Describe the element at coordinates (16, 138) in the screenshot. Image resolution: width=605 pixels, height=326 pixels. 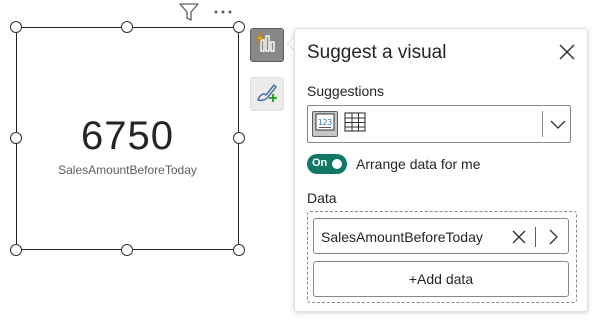
I see `resize-handle-left` at that location.